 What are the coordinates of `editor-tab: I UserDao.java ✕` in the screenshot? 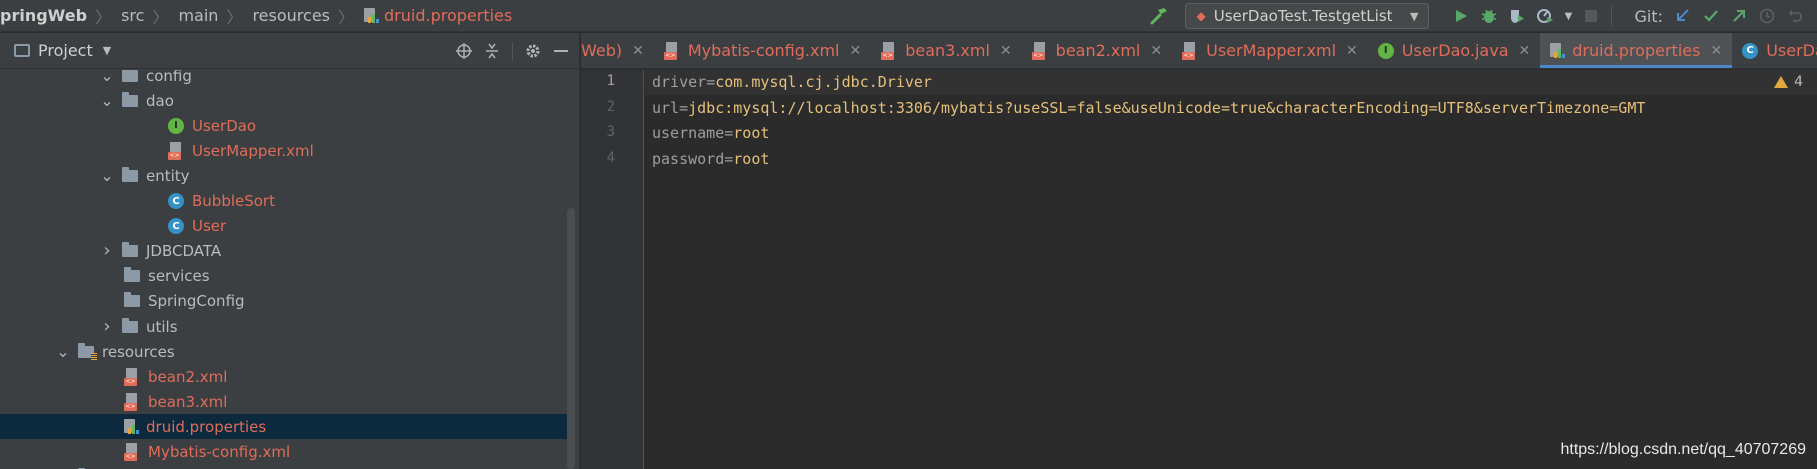 It's located at (1454, 50).